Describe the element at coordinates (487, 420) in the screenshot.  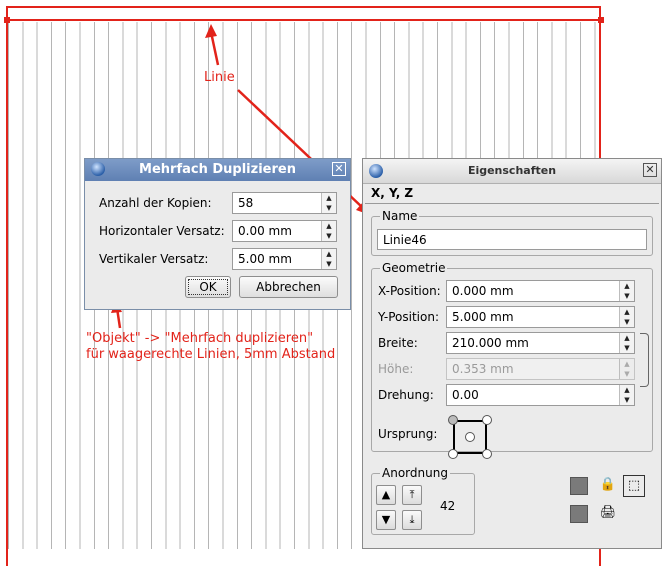
I see `origin-top-right` at that location.